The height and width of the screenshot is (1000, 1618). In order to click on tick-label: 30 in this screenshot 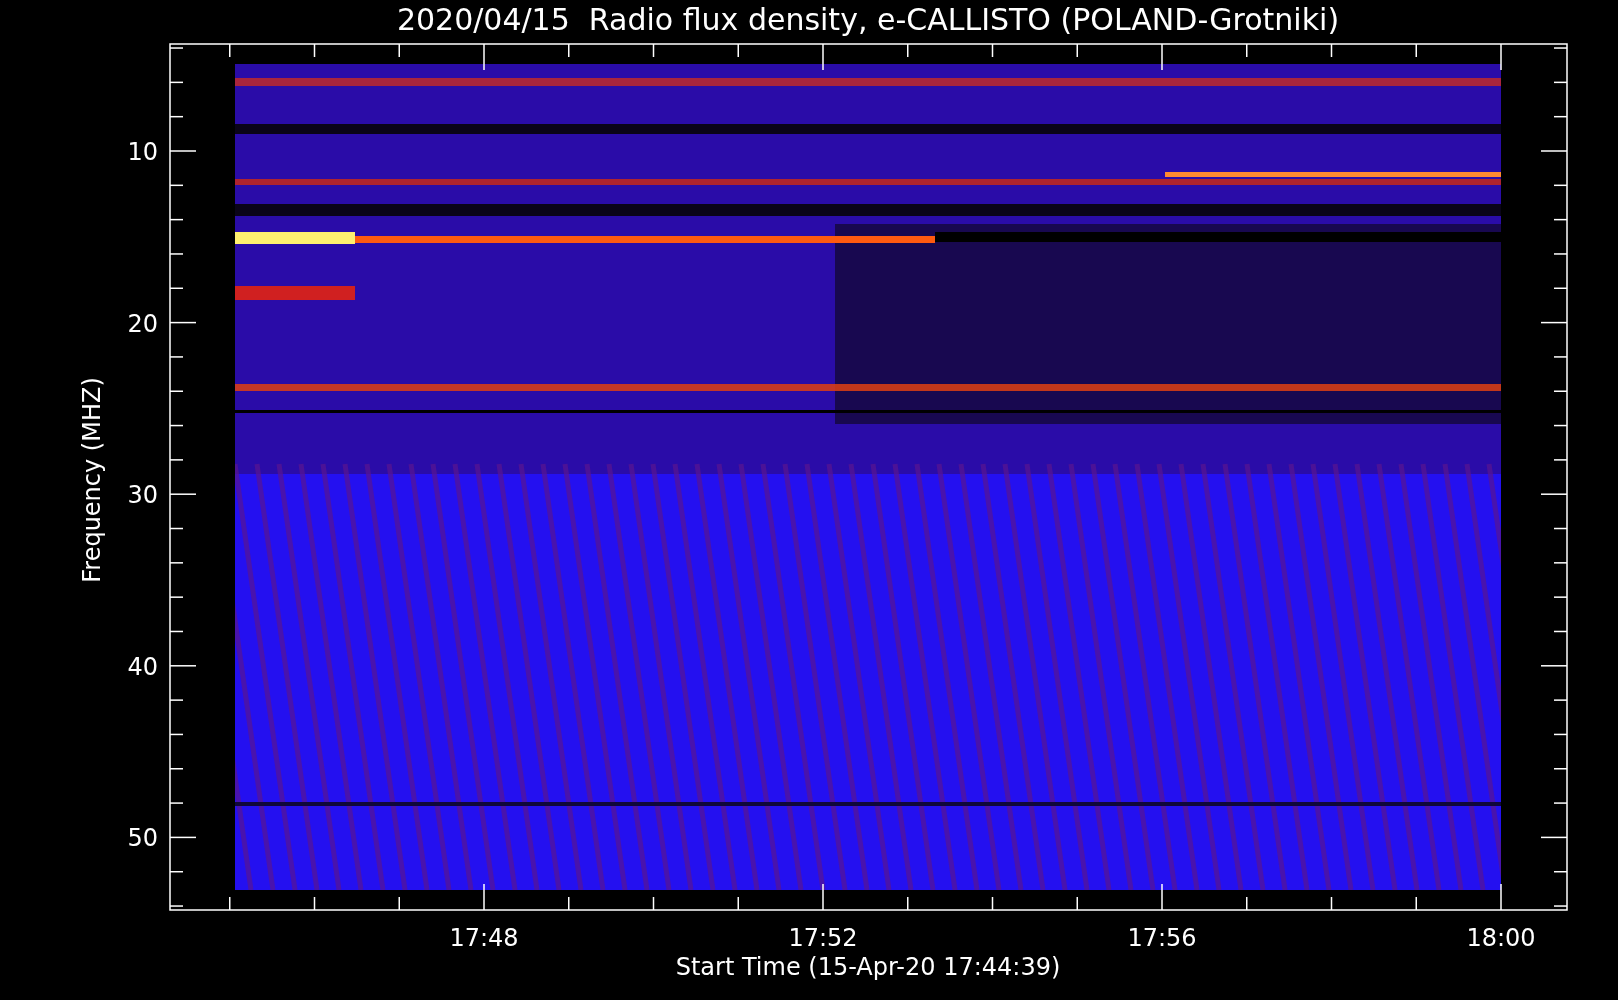, I will do `click(142, 495)`.